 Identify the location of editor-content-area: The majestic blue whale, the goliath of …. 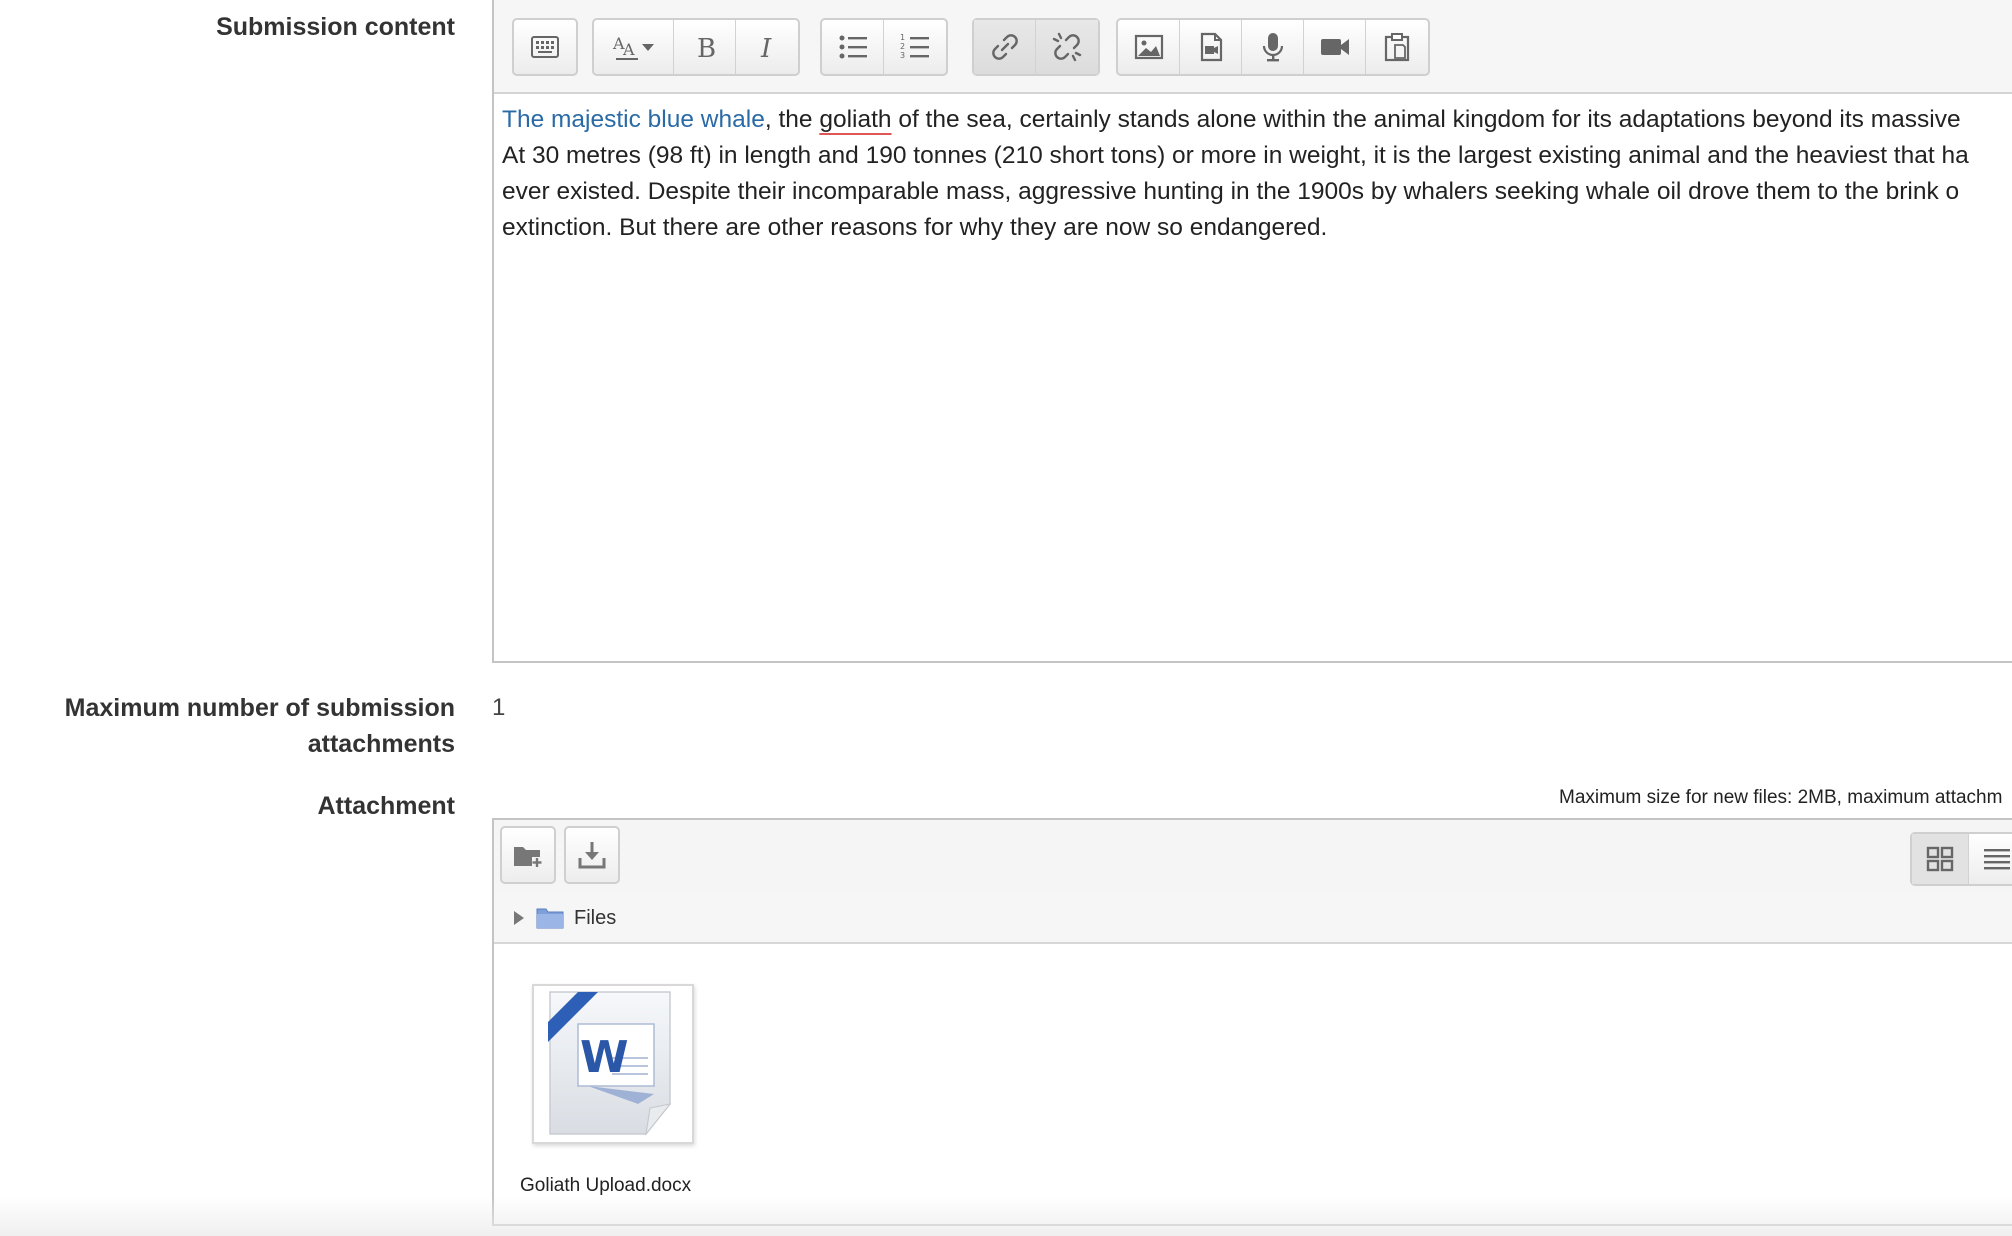
(1257, 174).